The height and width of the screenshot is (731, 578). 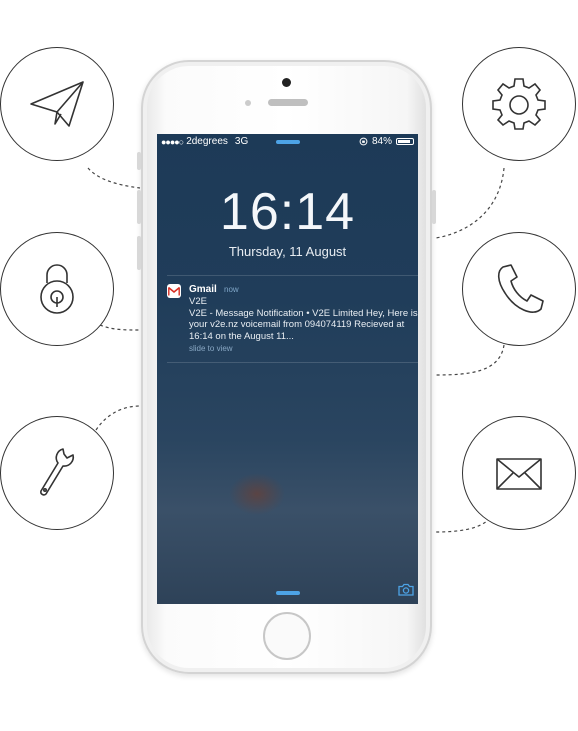 I want to click on home-button, so click(x=287, y=636).